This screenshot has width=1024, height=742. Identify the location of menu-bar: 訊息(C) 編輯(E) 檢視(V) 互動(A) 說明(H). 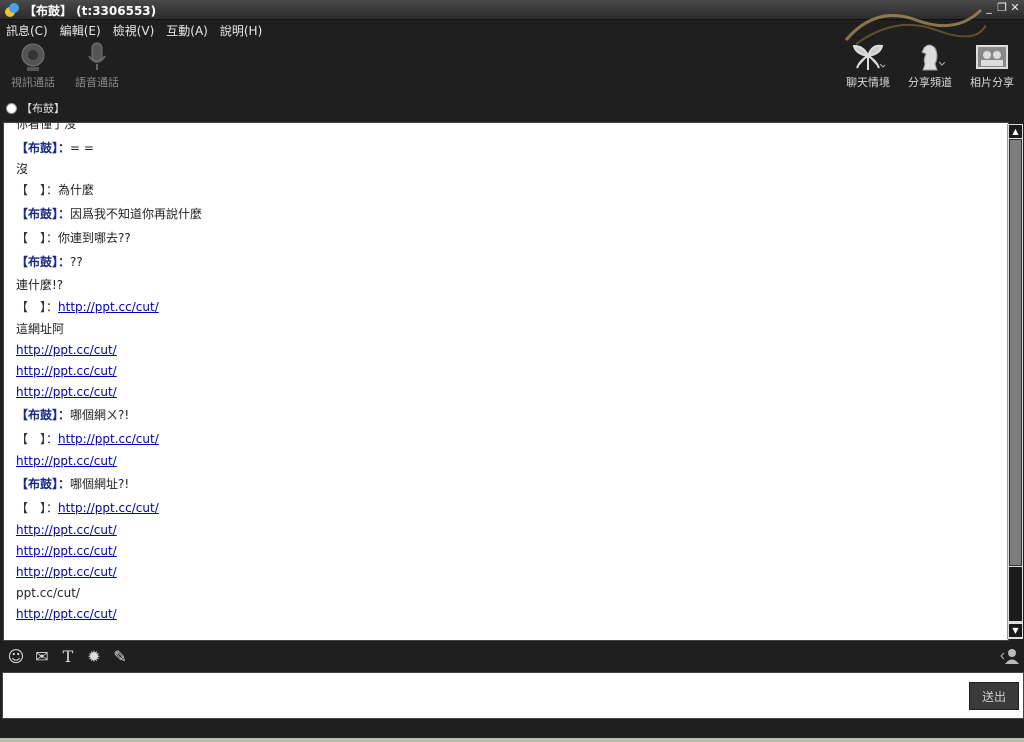
(350, 30).